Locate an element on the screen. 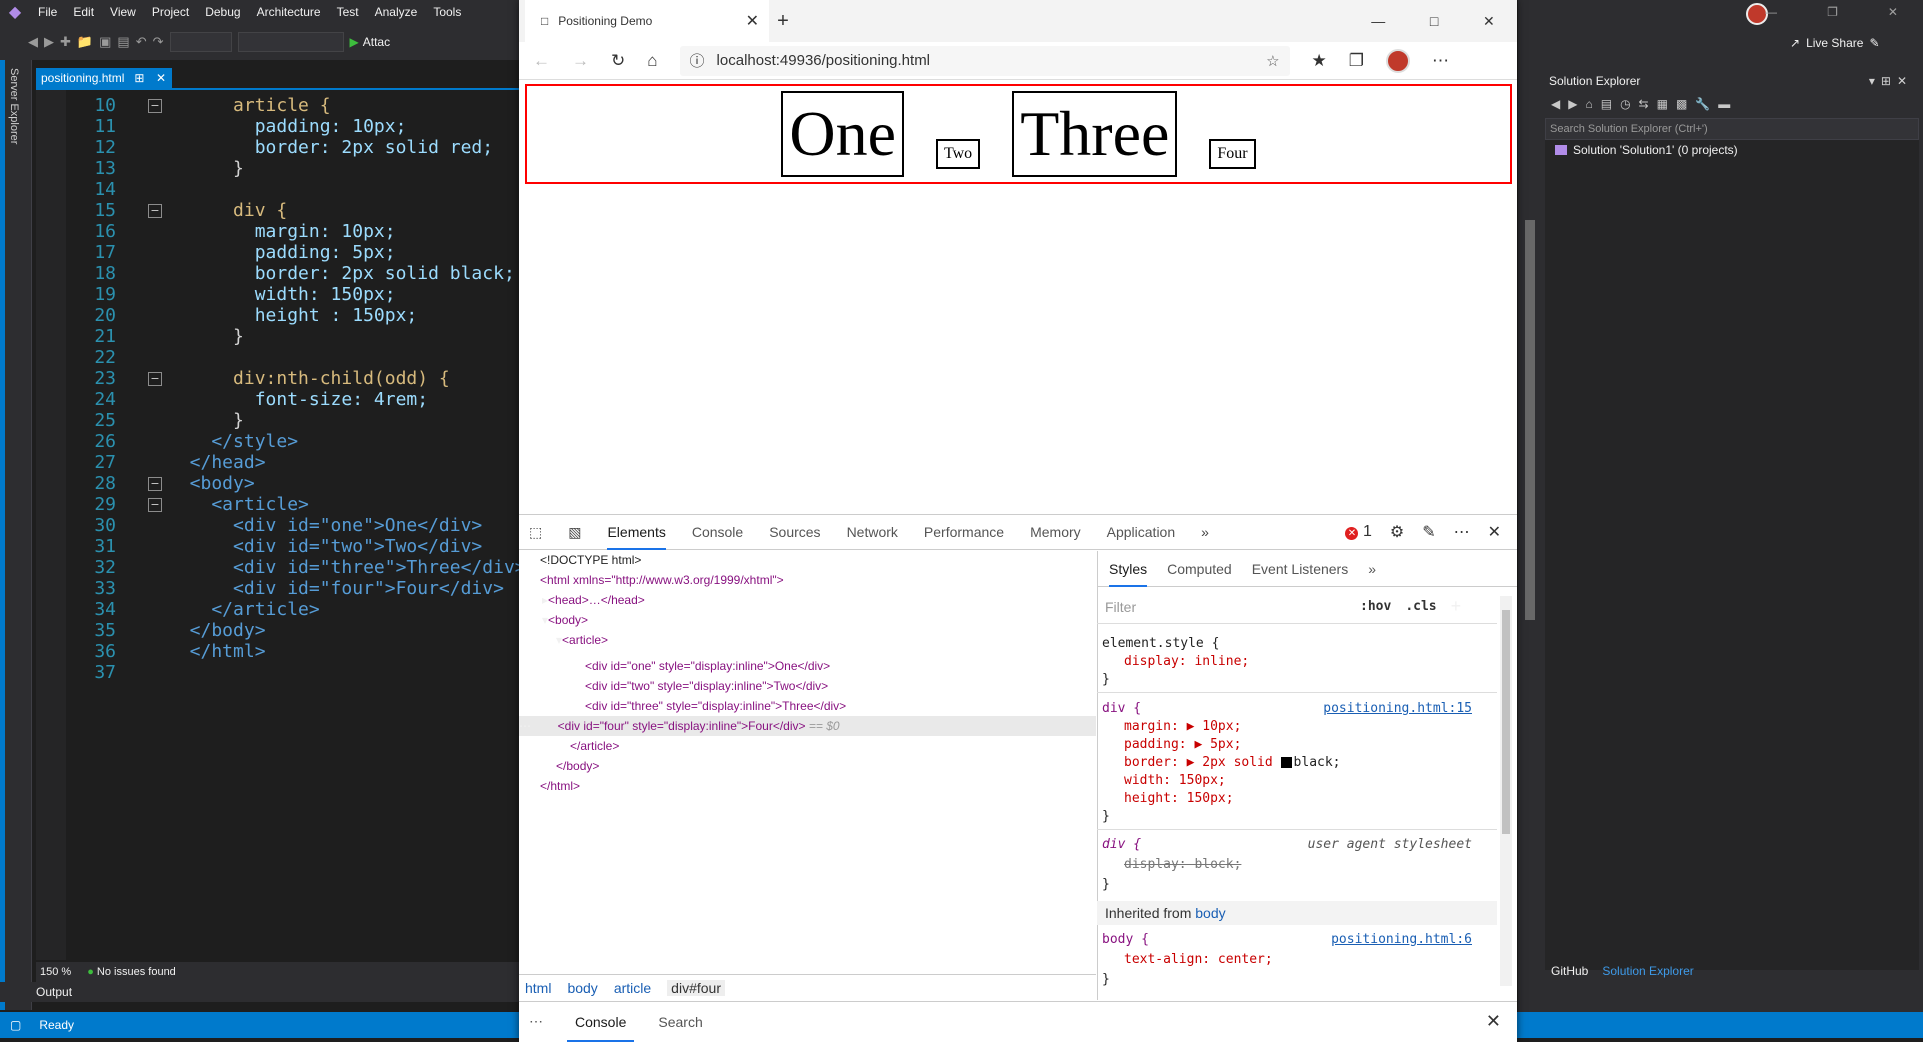 Image resolution: width=1923 pixels, height=1042 pixels. panel-pin-icons: ▾⊞✕ is located at coordinates (1891, 81).